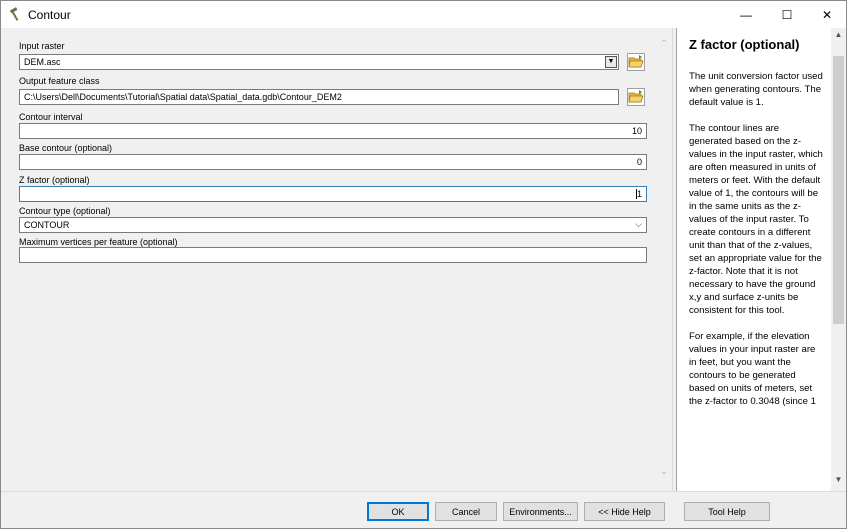 The width and height of the screenshot is (847, 529). What do you see at coordinates (49, 15) in the screenshot?
I see `window-title: Contour` at bounding box center [49, 15].